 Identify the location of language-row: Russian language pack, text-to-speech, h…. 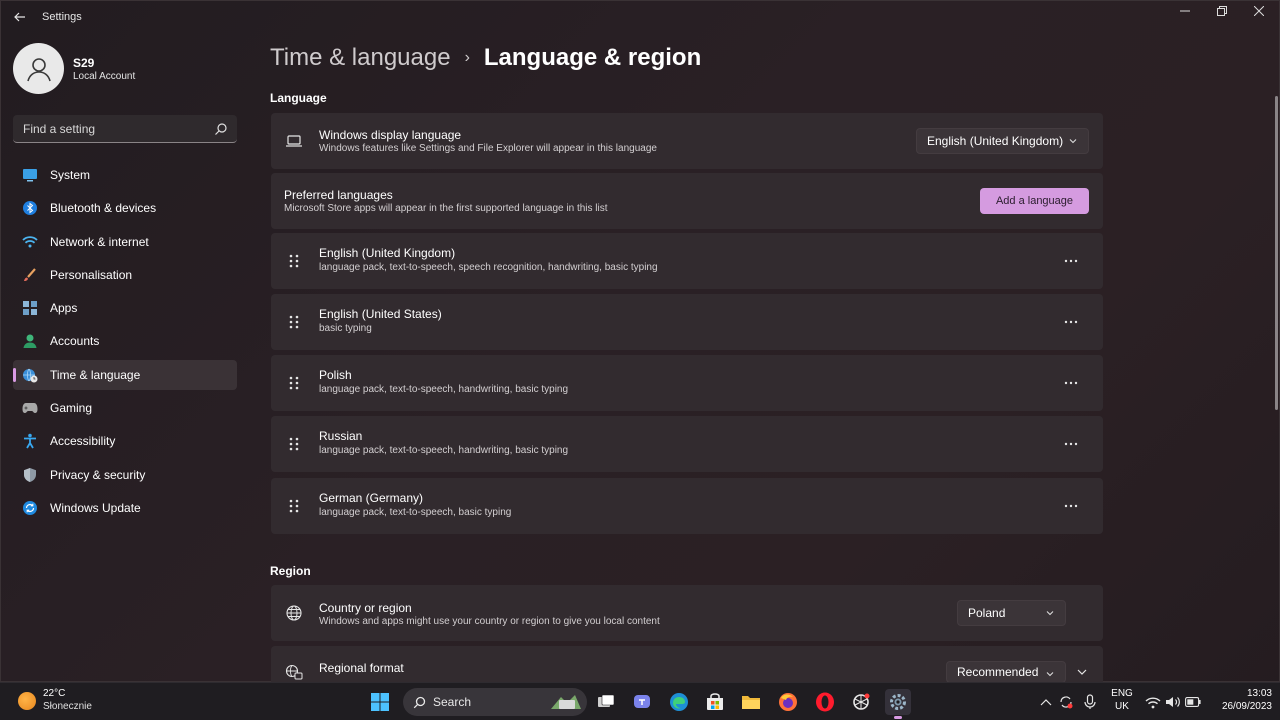
(687, 444).